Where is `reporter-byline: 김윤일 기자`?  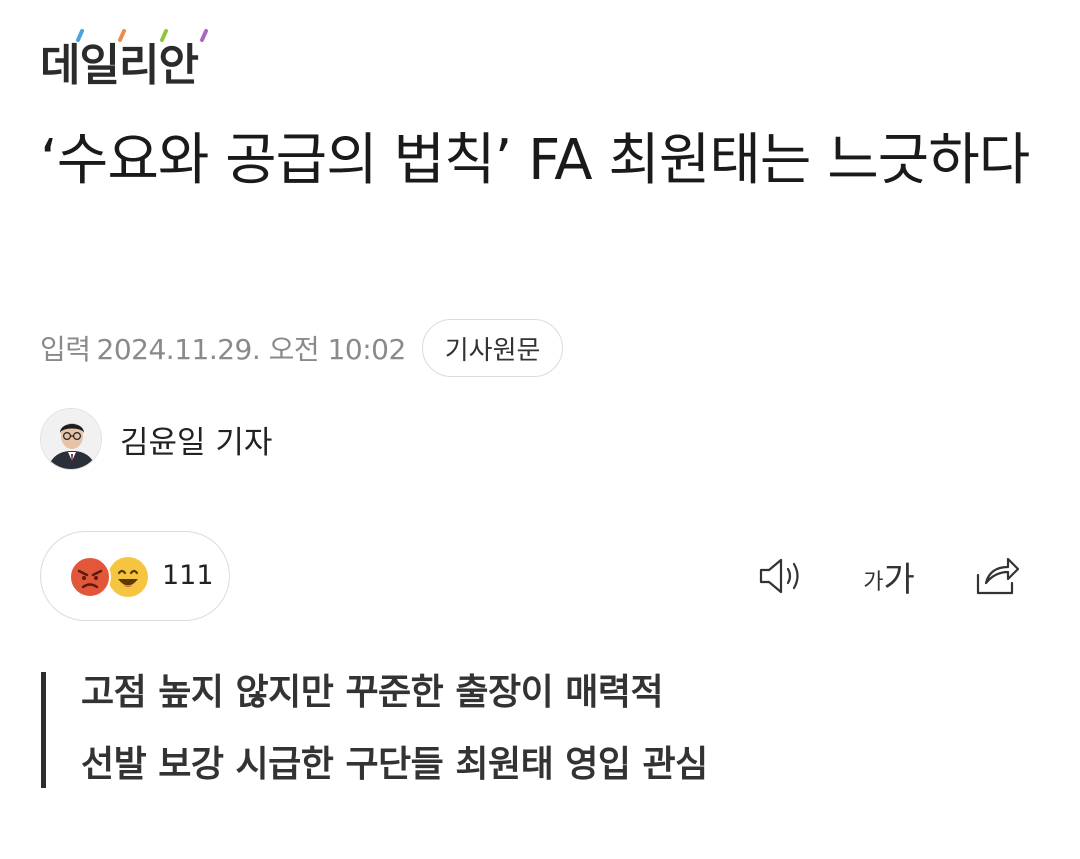 reporter-byline: 김윤일 기자 is located at coordinates (156, 439).